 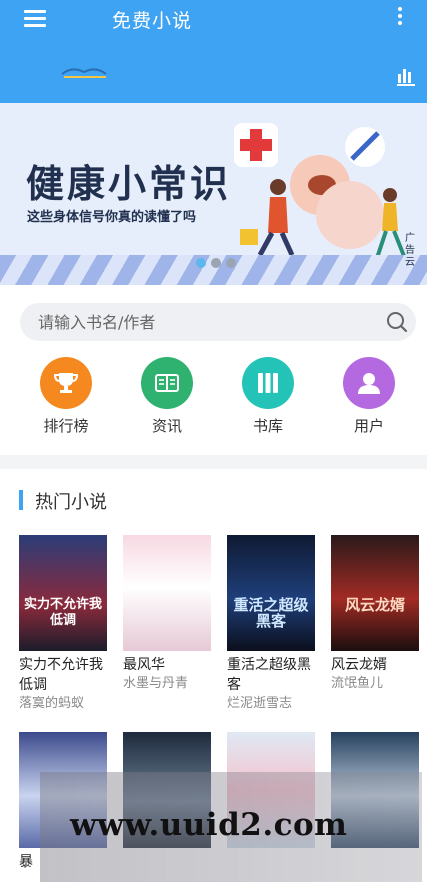 What do you see at coordinates (167, 593) in the screenshot?
I see `book-cover` at bounding box center [167, 593].